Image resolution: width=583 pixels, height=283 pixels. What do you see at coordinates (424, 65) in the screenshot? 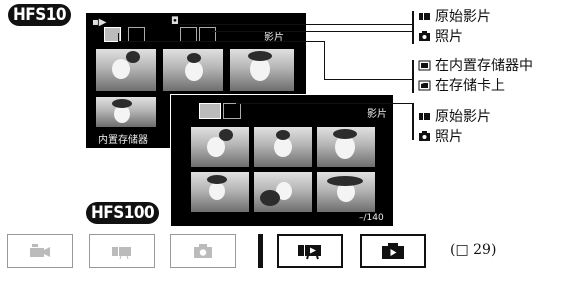
I see `built-in-memory-icon` at bounding box center [424, 65].